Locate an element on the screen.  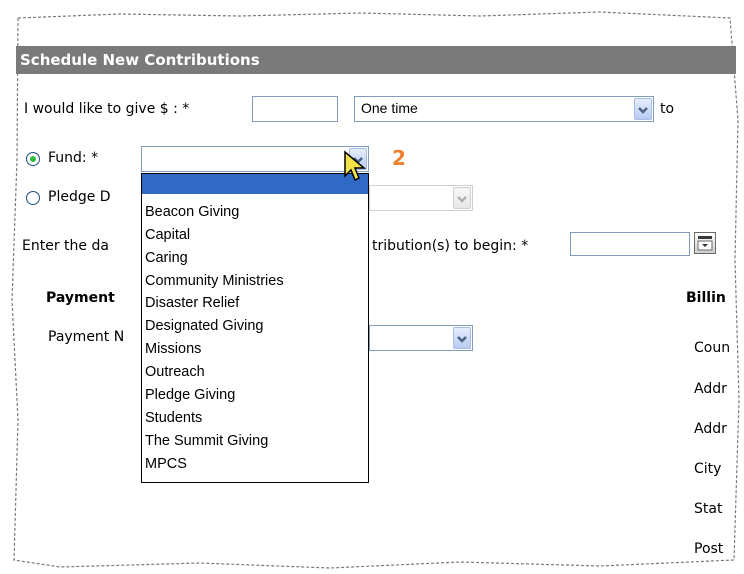
dropdown-option: Students is located at coordinates (173, 418).